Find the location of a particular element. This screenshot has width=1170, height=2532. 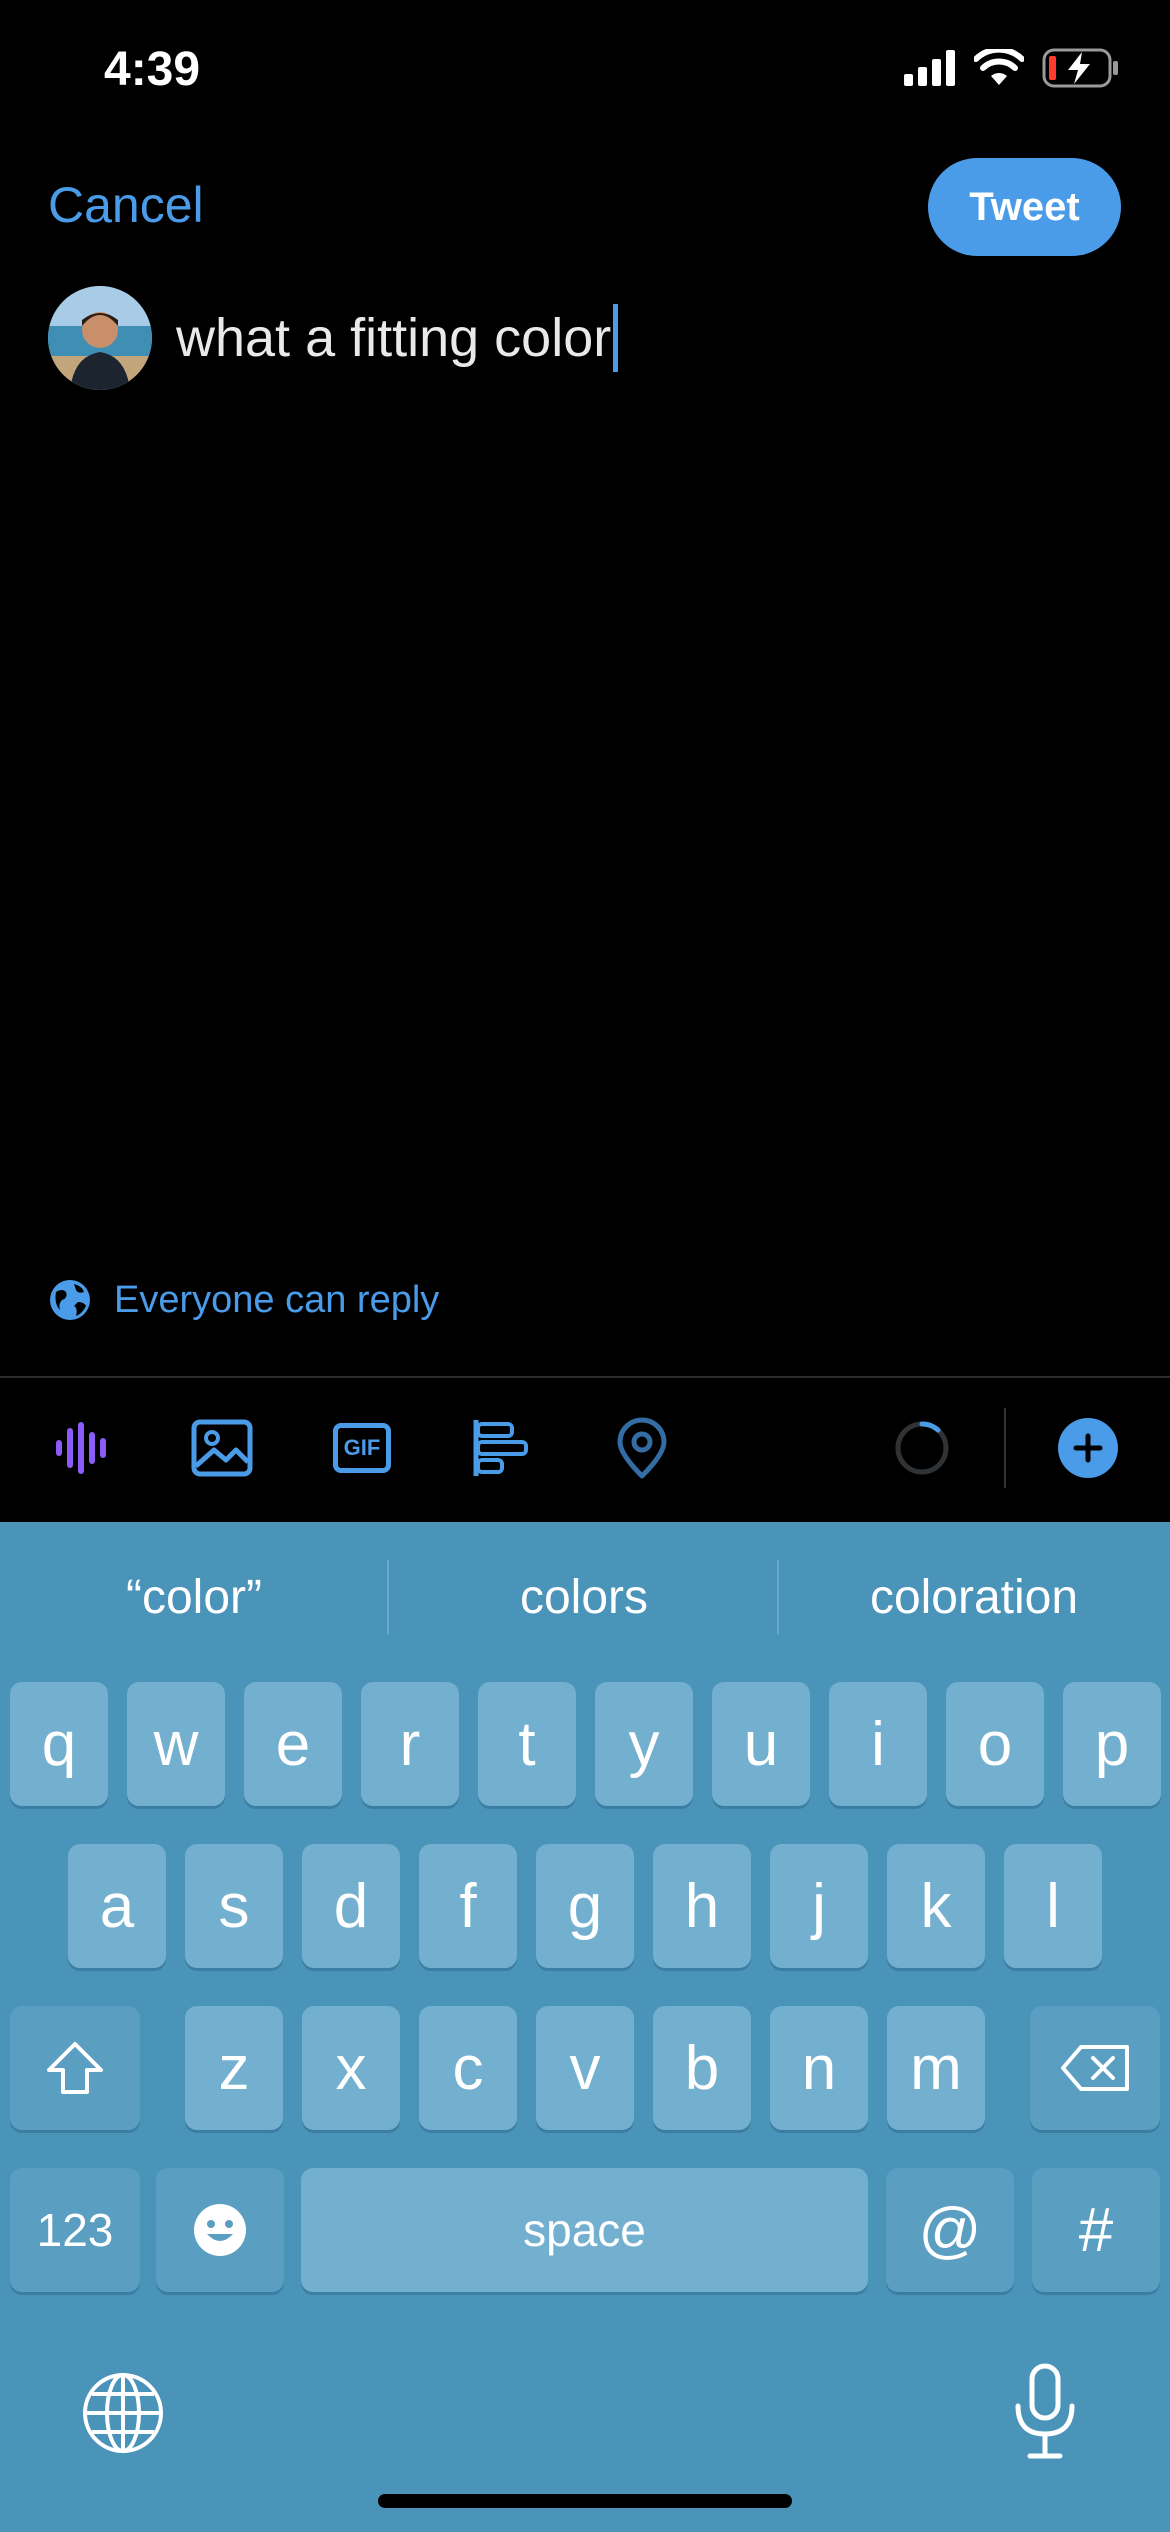

key-z: z is located at coordinates (234, 2068).